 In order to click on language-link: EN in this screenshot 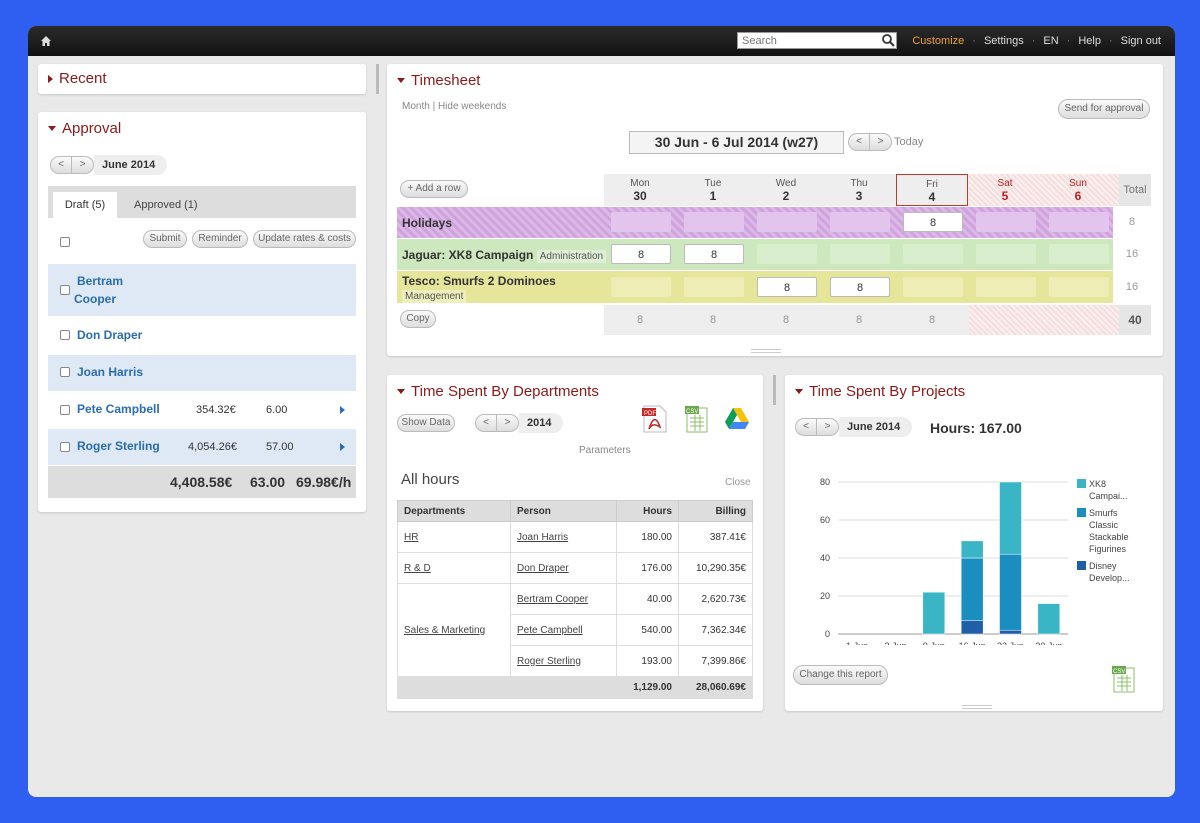, I will do `click(1050, 41)`.